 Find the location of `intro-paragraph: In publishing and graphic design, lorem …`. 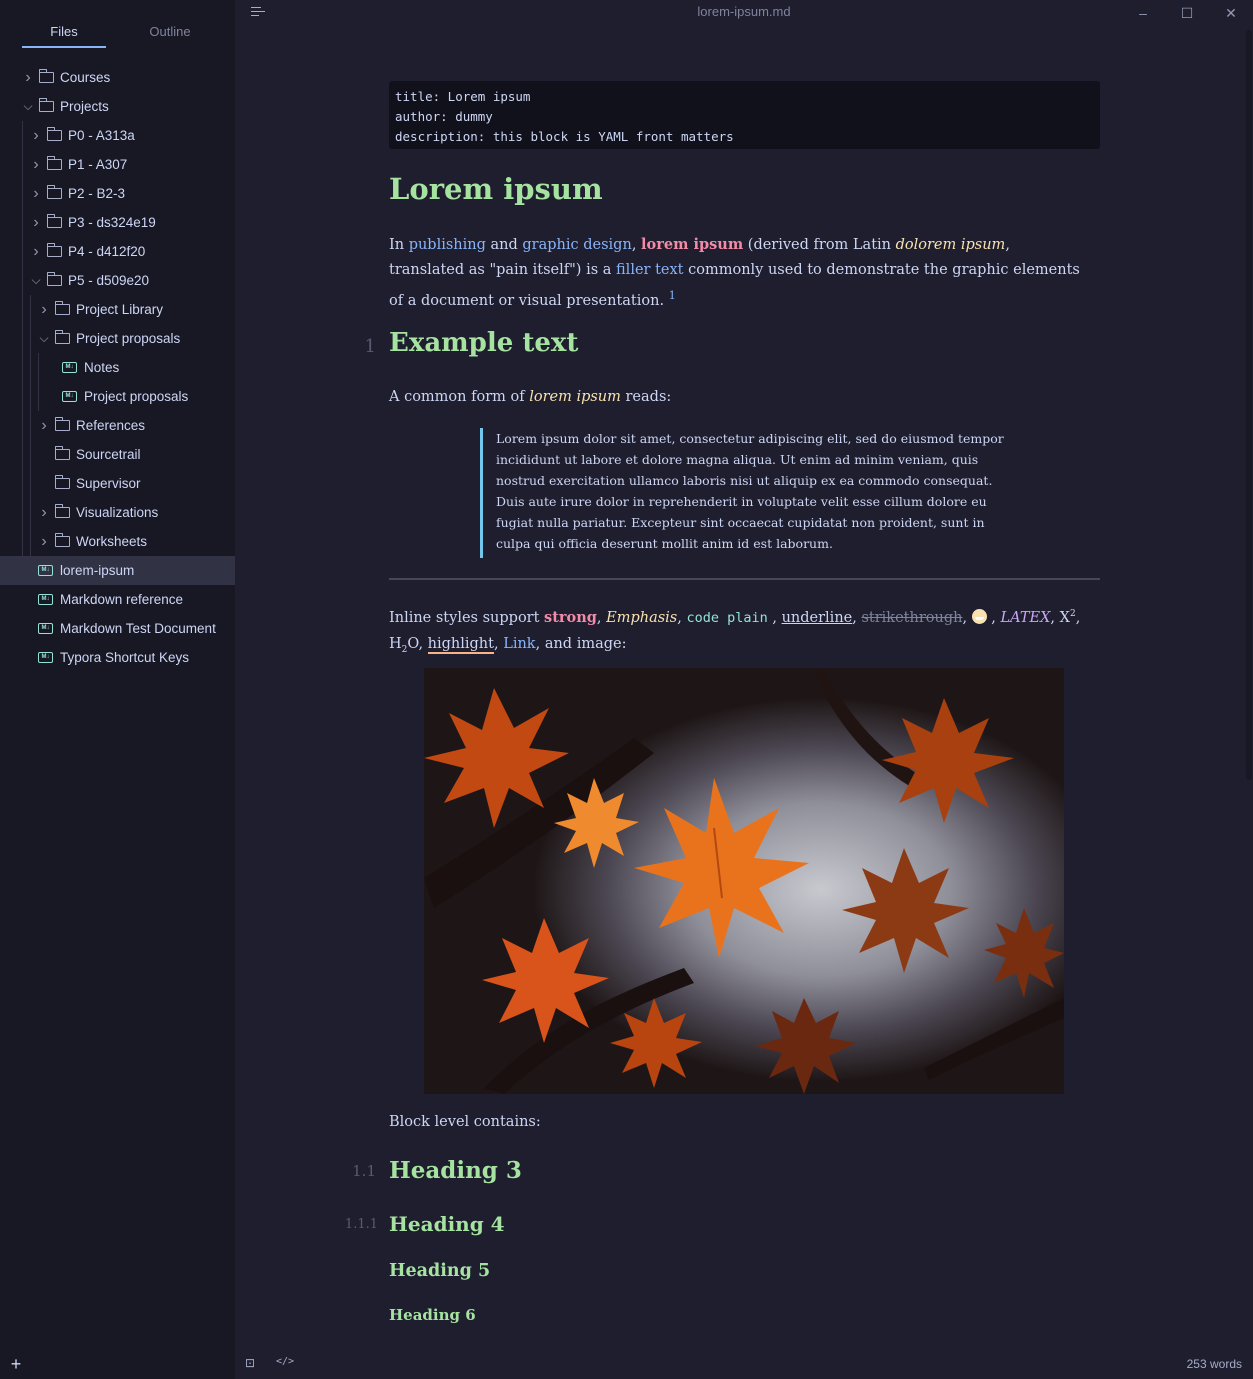

intro-paragraph: In publishing and graphic design, lorem … is located at coordinates (739, 273).